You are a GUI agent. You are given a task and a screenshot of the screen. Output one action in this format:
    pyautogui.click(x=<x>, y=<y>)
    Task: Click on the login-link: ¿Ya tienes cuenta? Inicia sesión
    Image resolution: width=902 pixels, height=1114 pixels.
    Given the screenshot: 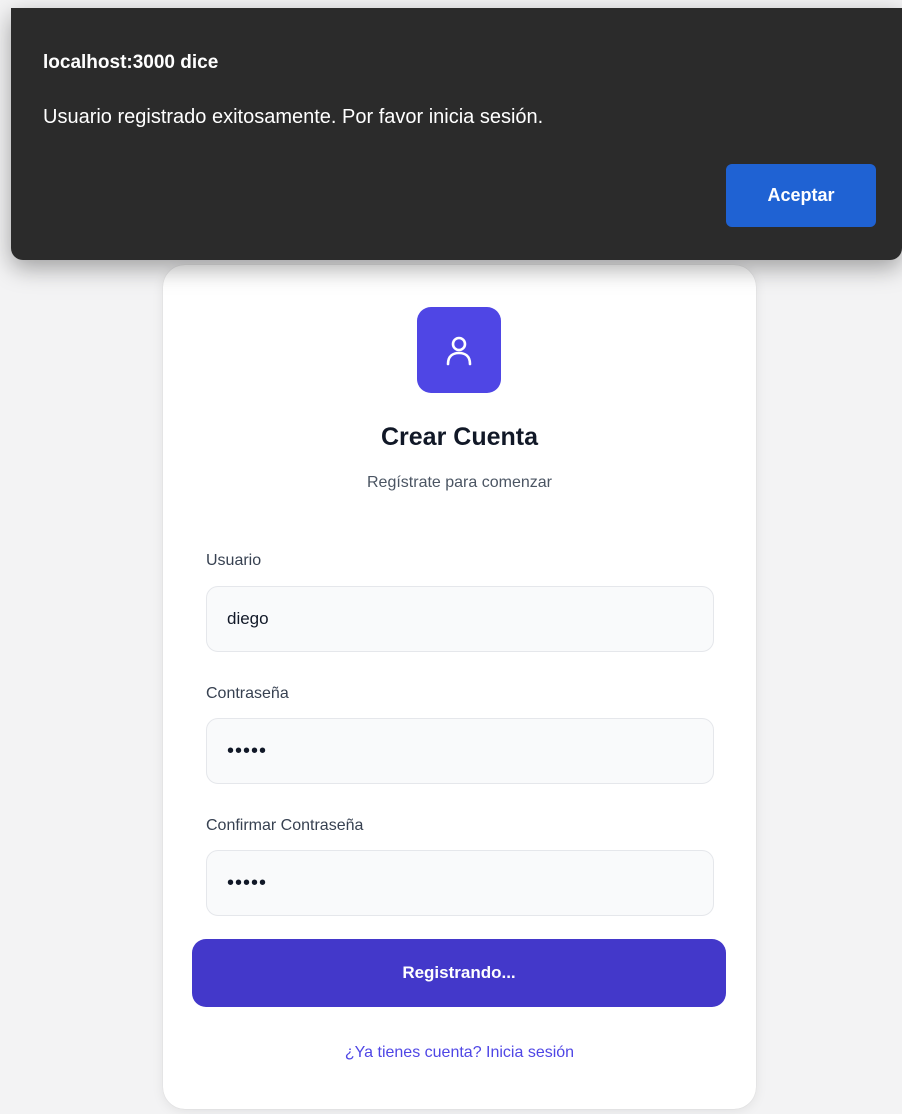 What is the action you would take?
    pyautogui.click(x=459, y=1053)
    